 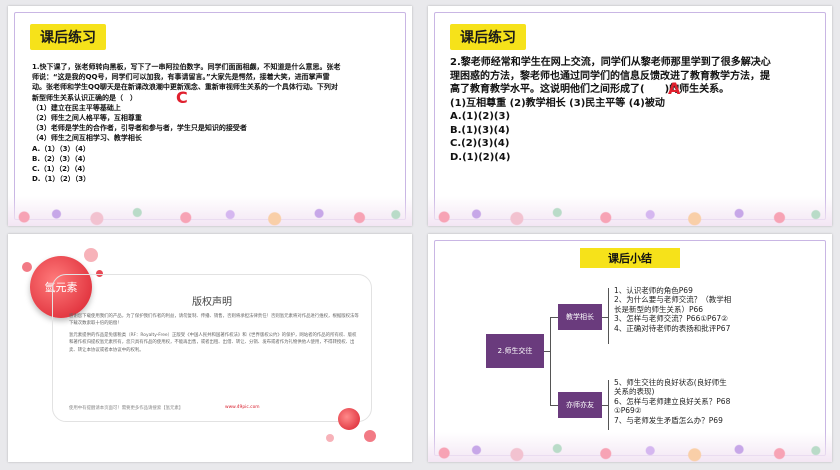 I want to click on list-item: 1、认识老师的角色P69, so click(x=653, y=290).